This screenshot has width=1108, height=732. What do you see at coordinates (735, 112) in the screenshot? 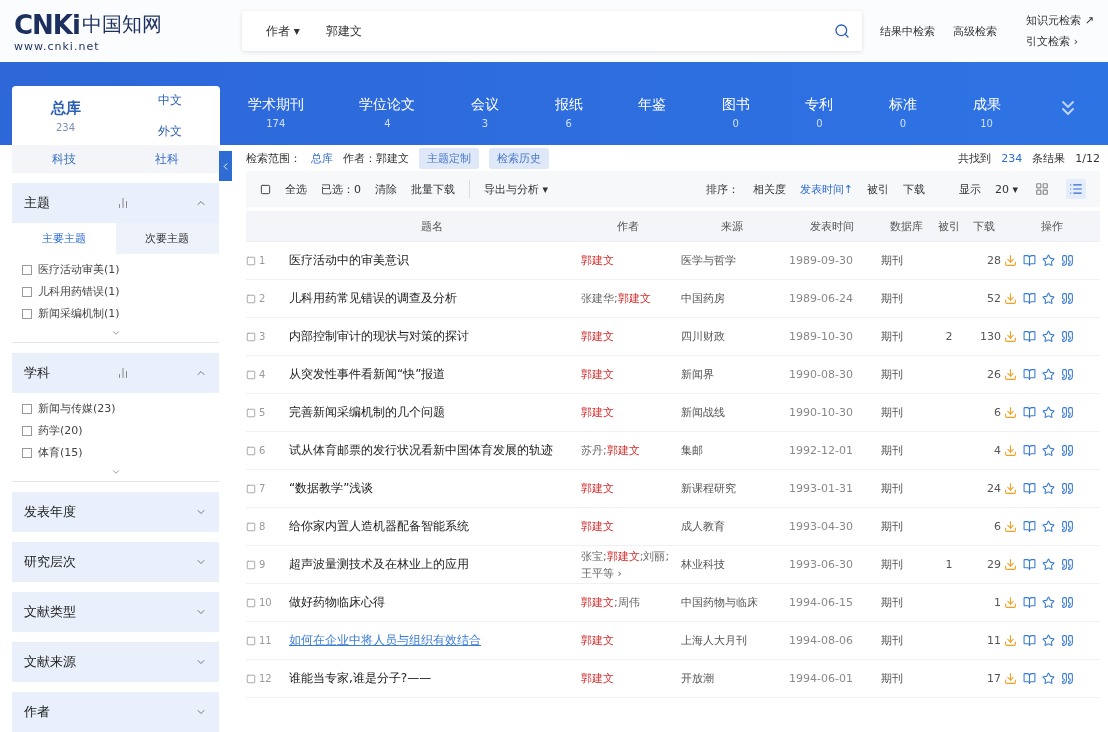
I see `database-tab: 图书 0` at bounding box center [735, 112].